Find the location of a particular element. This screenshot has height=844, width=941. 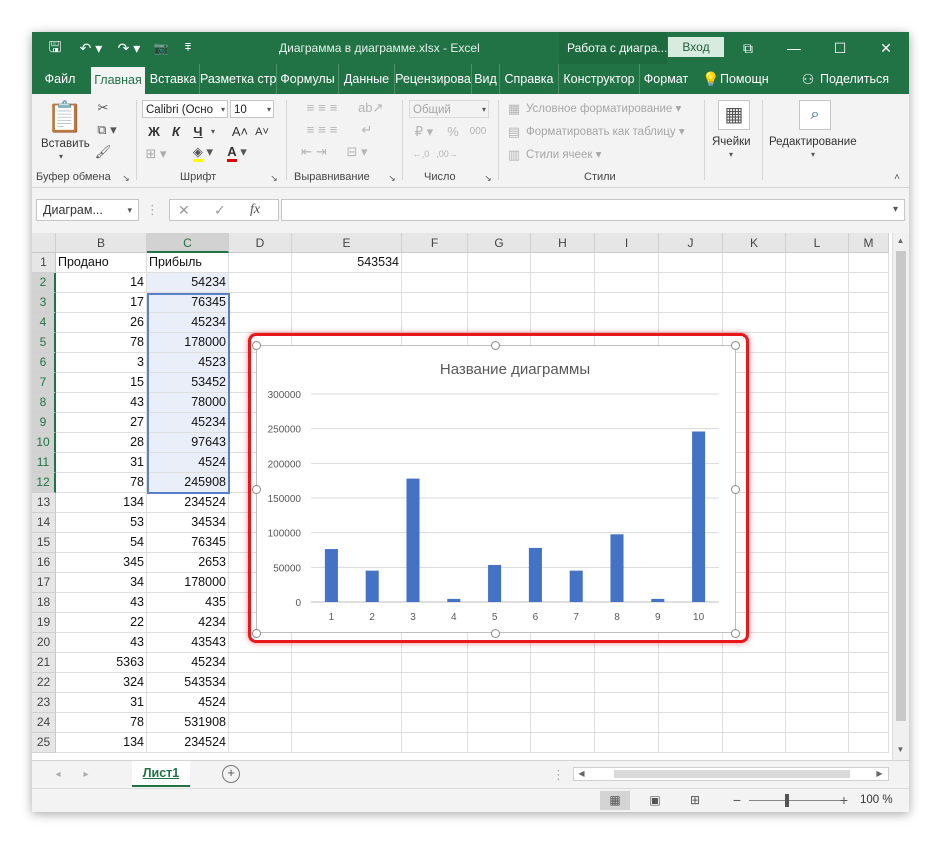

next-sheet-icon: ▸ is located at coordinates (86, 775).